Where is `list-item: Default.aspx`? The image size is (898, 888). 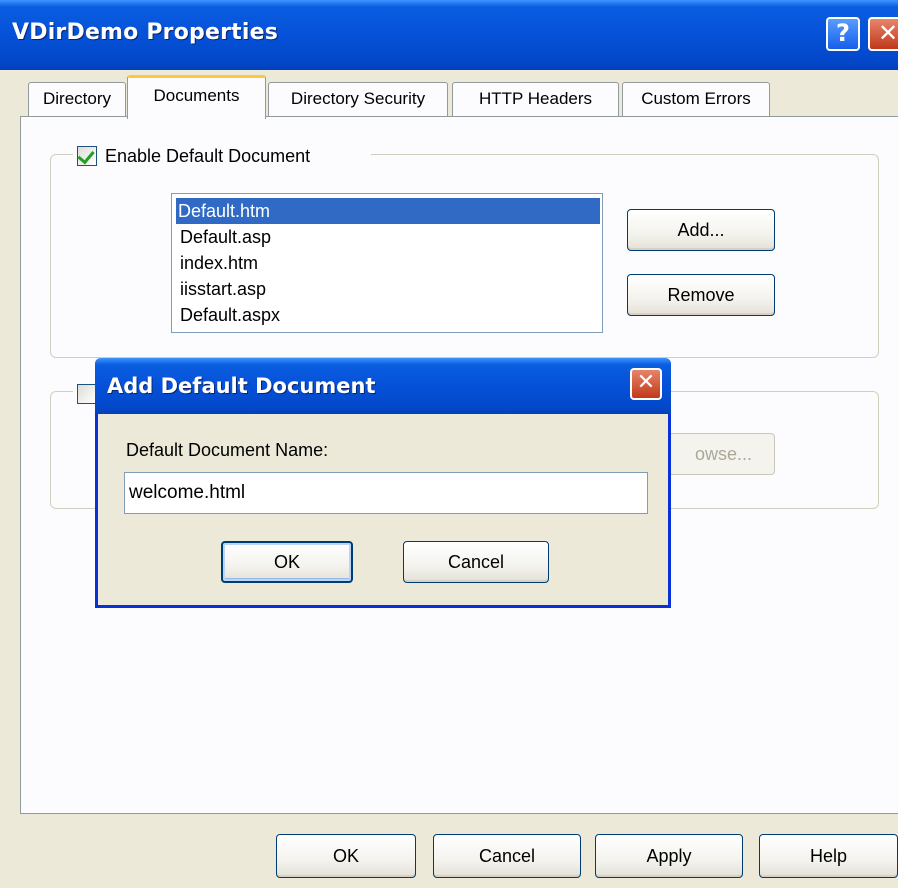
list-item: Default.aspx is located at coordinates (388, 315).